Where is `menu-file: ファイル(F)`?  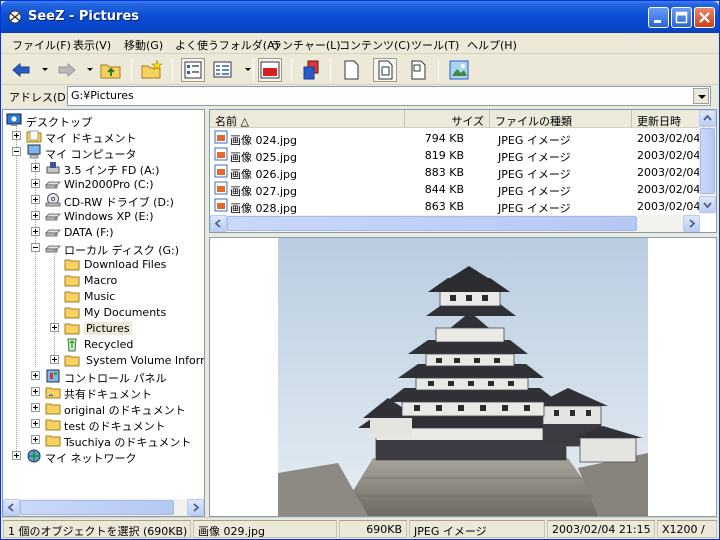 menu-file: ファイル(F) is located at coordinates (41, 45).